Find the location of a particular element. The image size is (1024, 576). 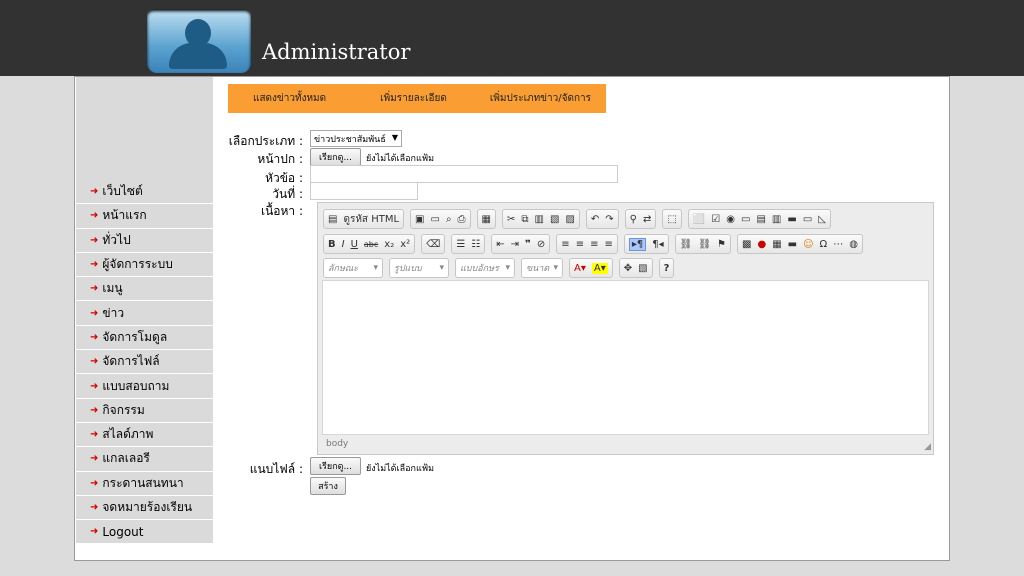

iframe-icon: ◍ is located at coordinates (853, 244).